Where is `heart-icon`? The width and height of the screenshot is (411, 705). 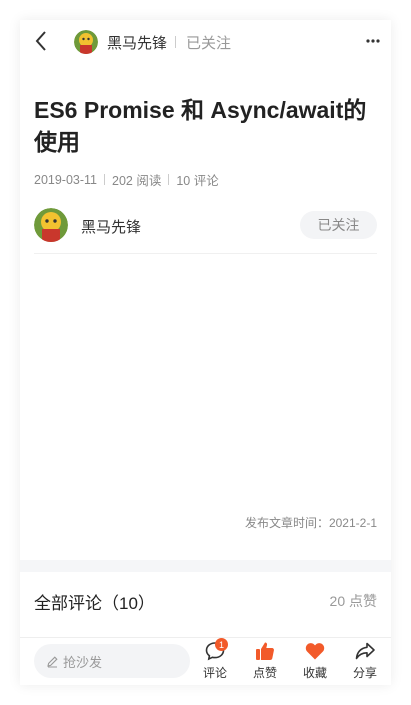 heart-icon is located at coordinates (315, 651).